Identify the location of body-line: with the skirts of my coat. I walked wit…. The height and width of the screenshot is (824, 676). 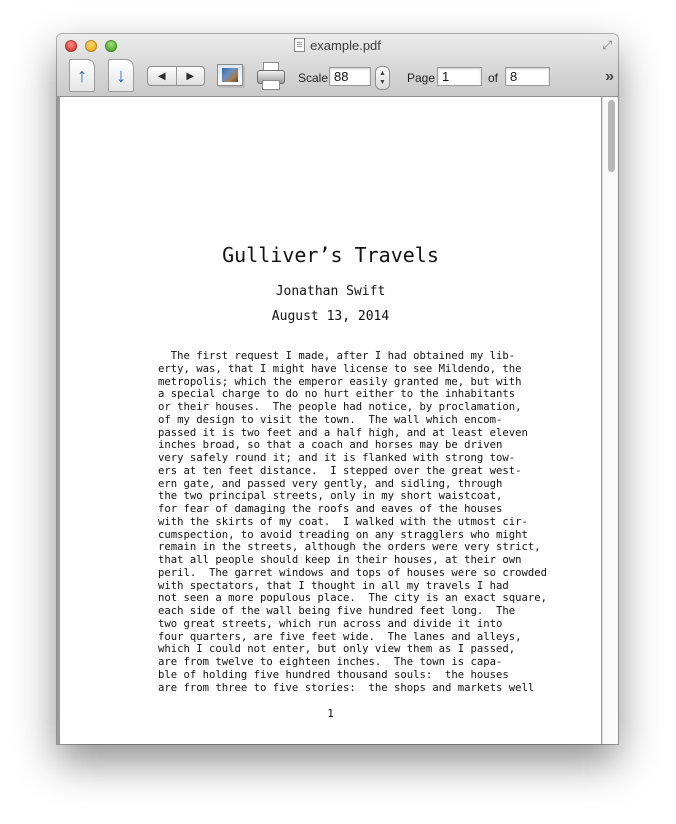
(343, 521).